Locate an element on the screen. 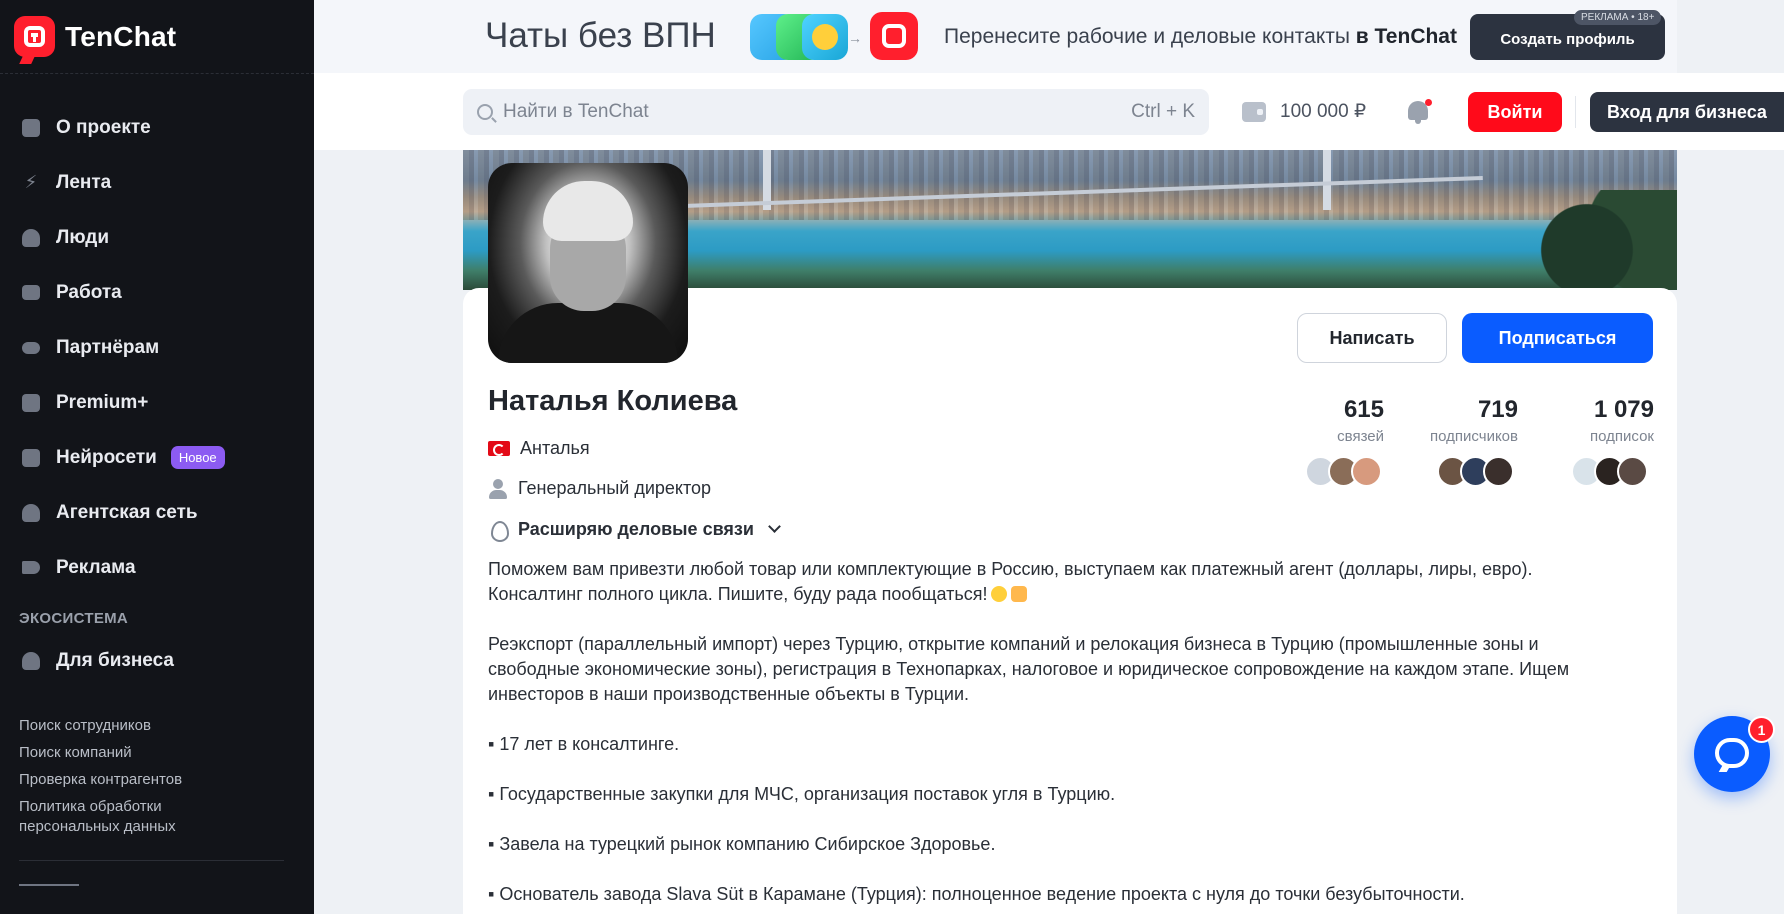  stat-value: 615 is located at coordinates (1363, 409).